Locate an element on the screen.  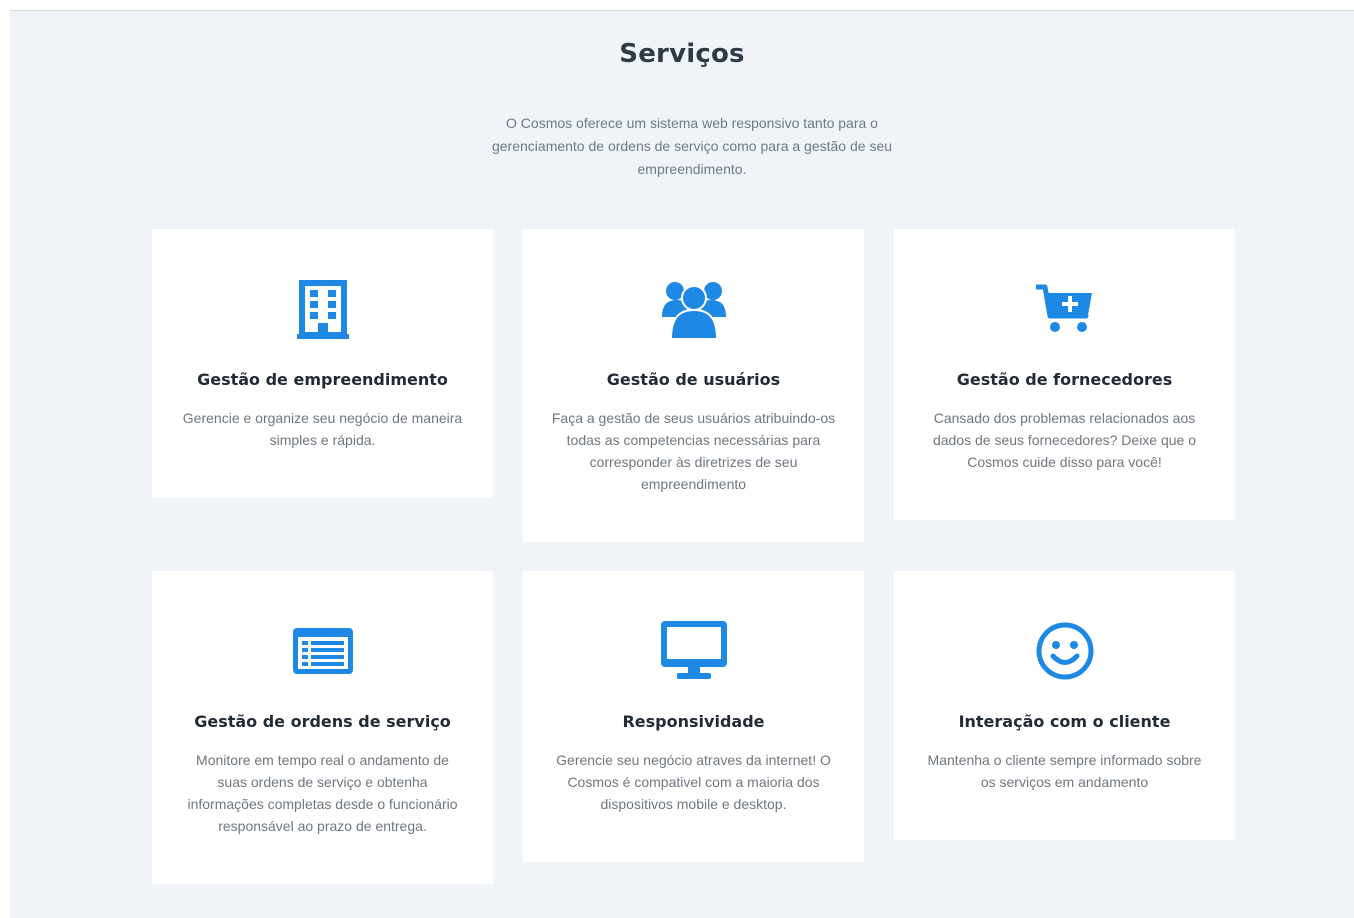
service-title: Responsividade is located at coordinates (693, 721).